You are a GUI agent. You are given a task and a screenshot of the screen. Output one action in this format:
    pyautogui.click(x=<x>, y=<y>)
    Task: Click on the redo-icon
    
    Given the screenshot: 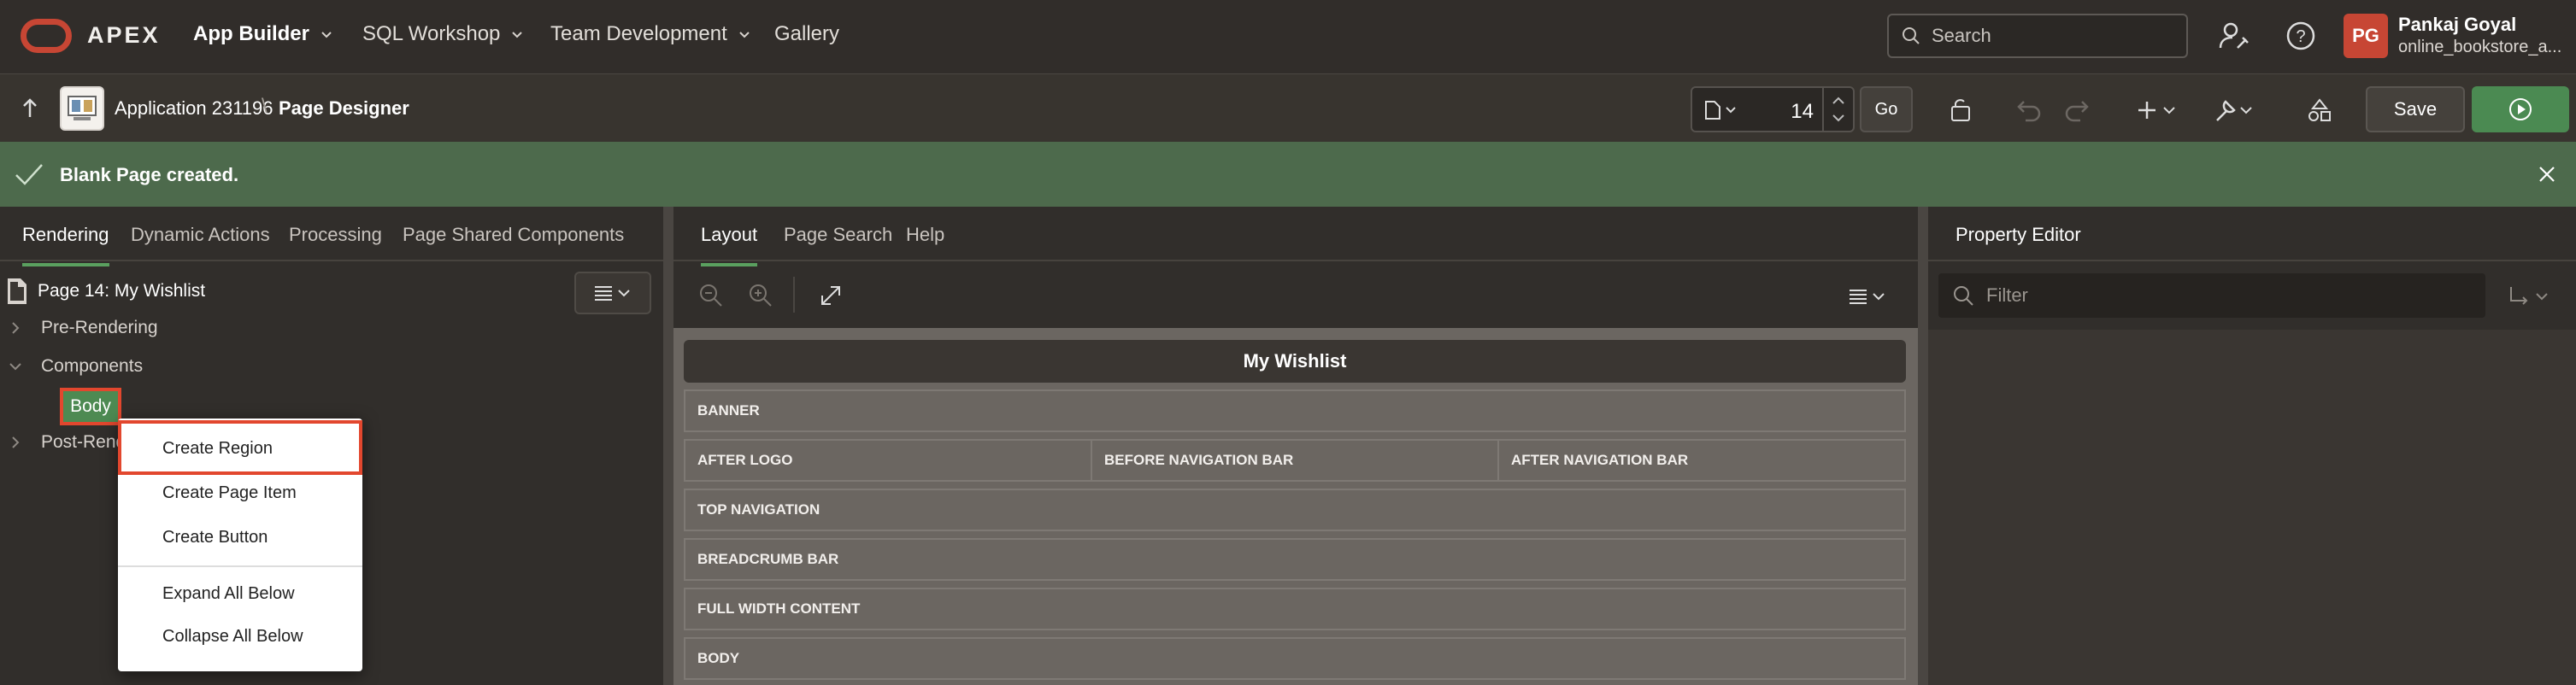 What is the action you would take?
    pyautogui.click(x=2077, y=111)
    